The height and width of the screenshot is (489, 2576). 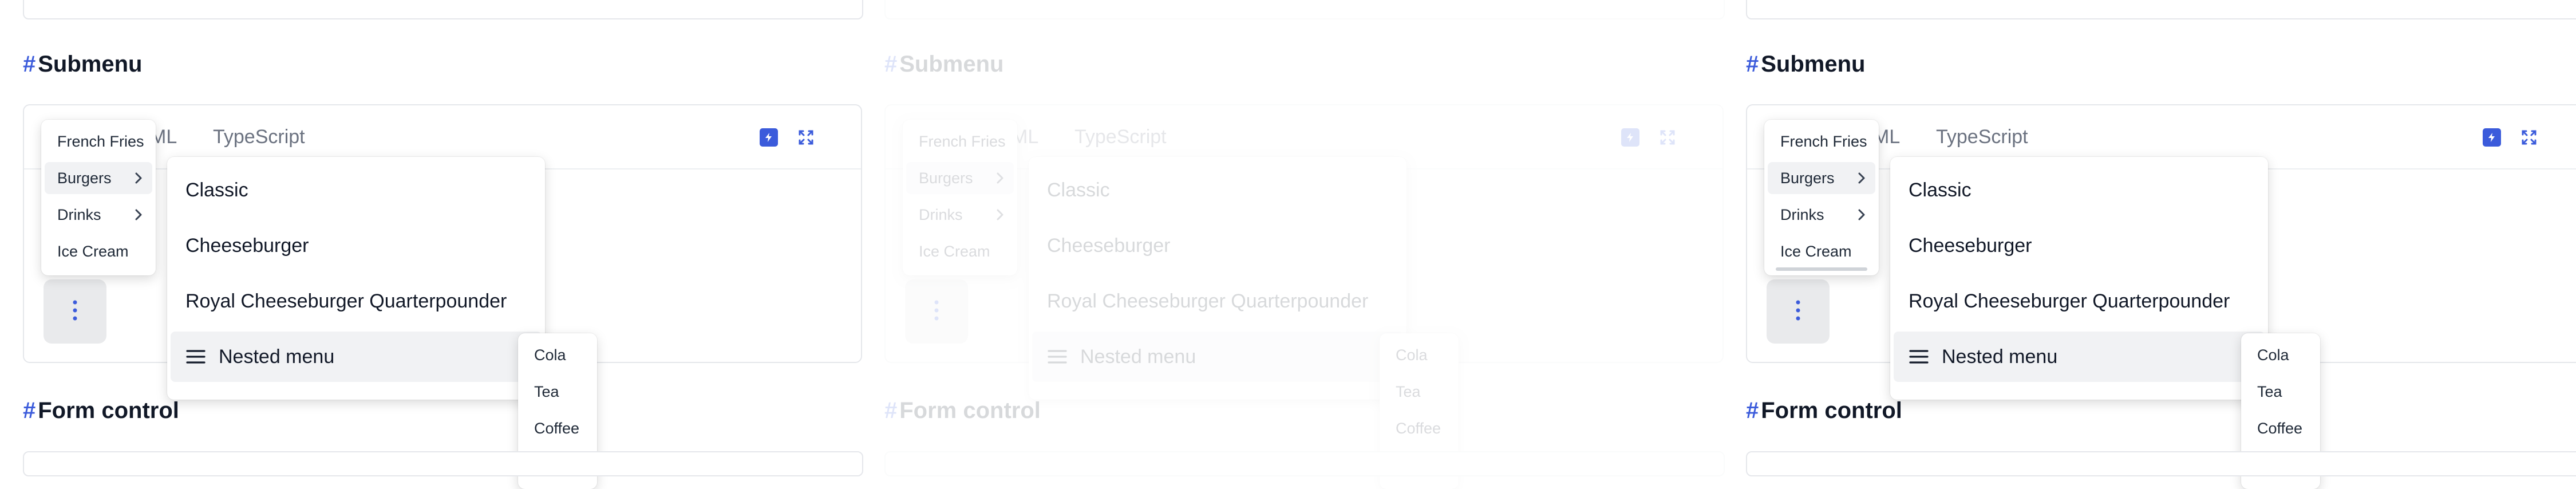 What do you see at coordinates (1821, 197) in the screenshot?
I see `menu-level-1: French Fries Burgers Drinks Ice Cream` at bounding box center [1821, 197].